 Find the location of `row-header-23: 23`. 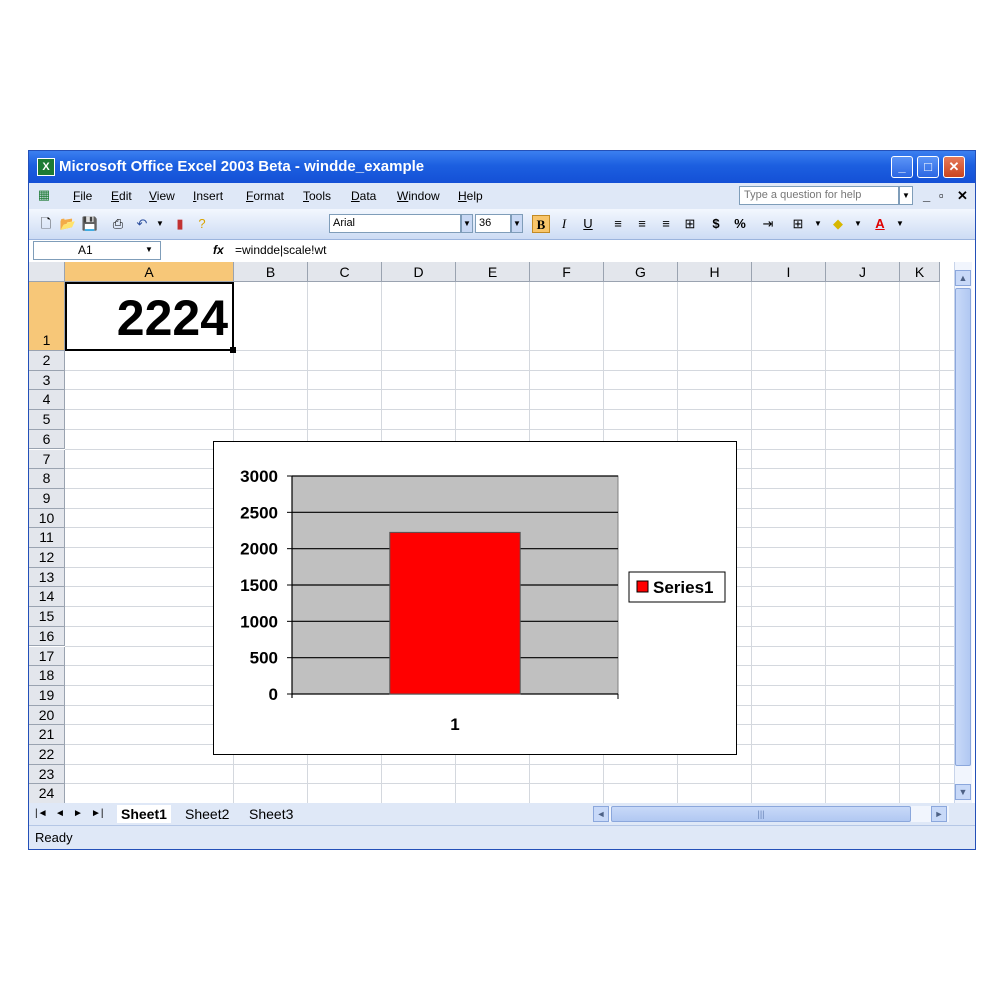

row-header-23: 23 is located at coordinates (47, 774).